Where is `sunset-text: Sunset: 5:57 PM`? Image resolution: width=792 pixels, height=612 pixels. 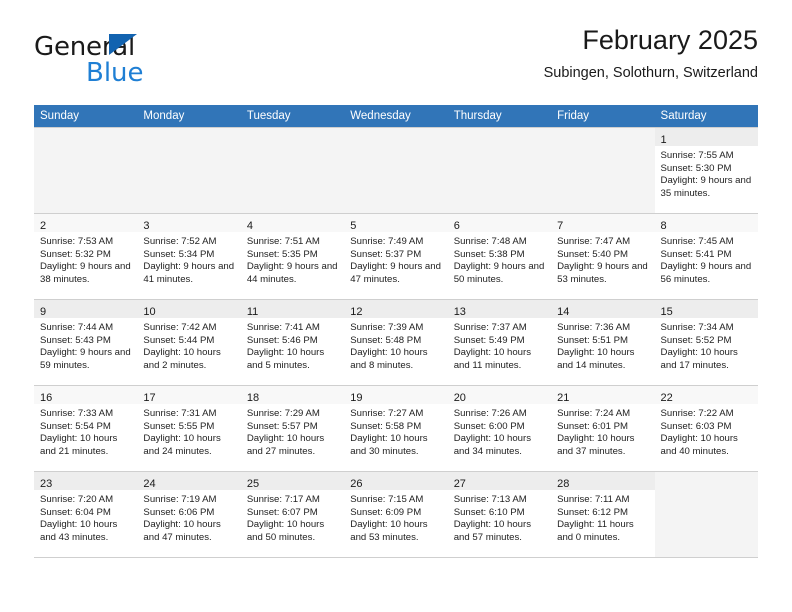 sunset-text: Sunset: 5:57 PM is located at coordinates (282, 426).